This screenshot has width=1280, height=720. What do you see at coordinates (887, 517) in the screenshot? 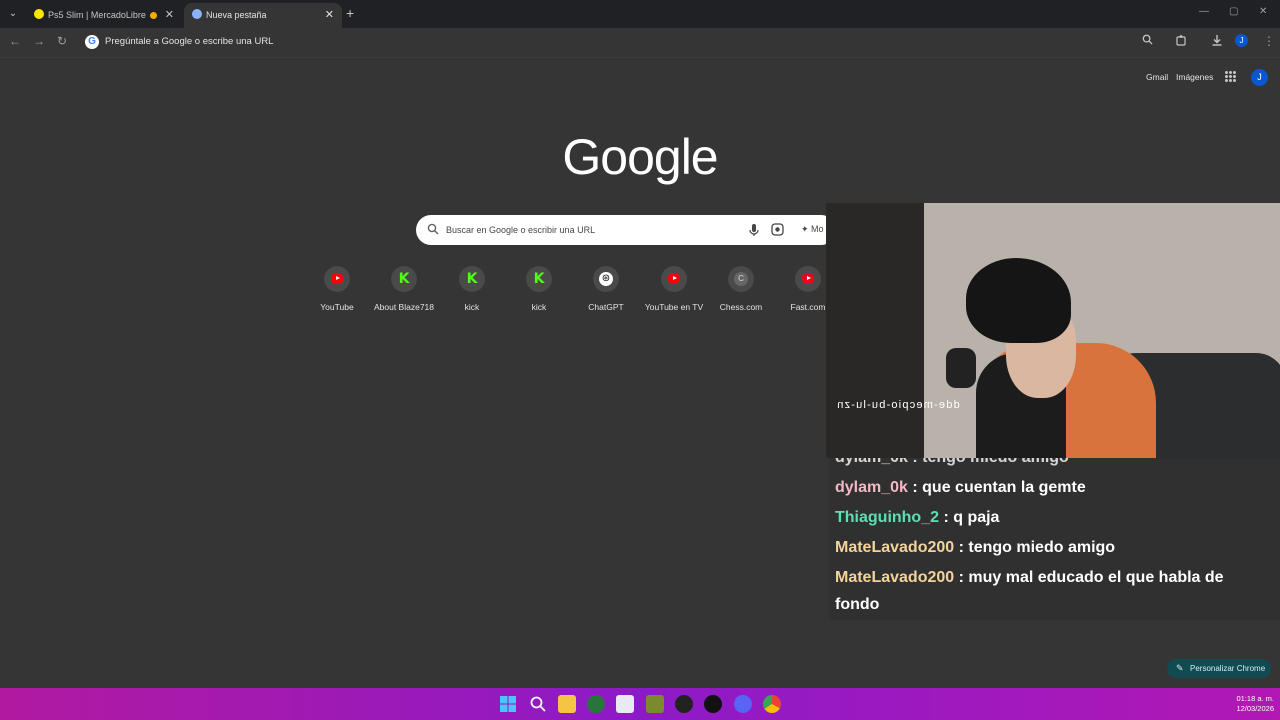
I see `chat-username: Thiaguinho_2` at bounding box center [887, 517].